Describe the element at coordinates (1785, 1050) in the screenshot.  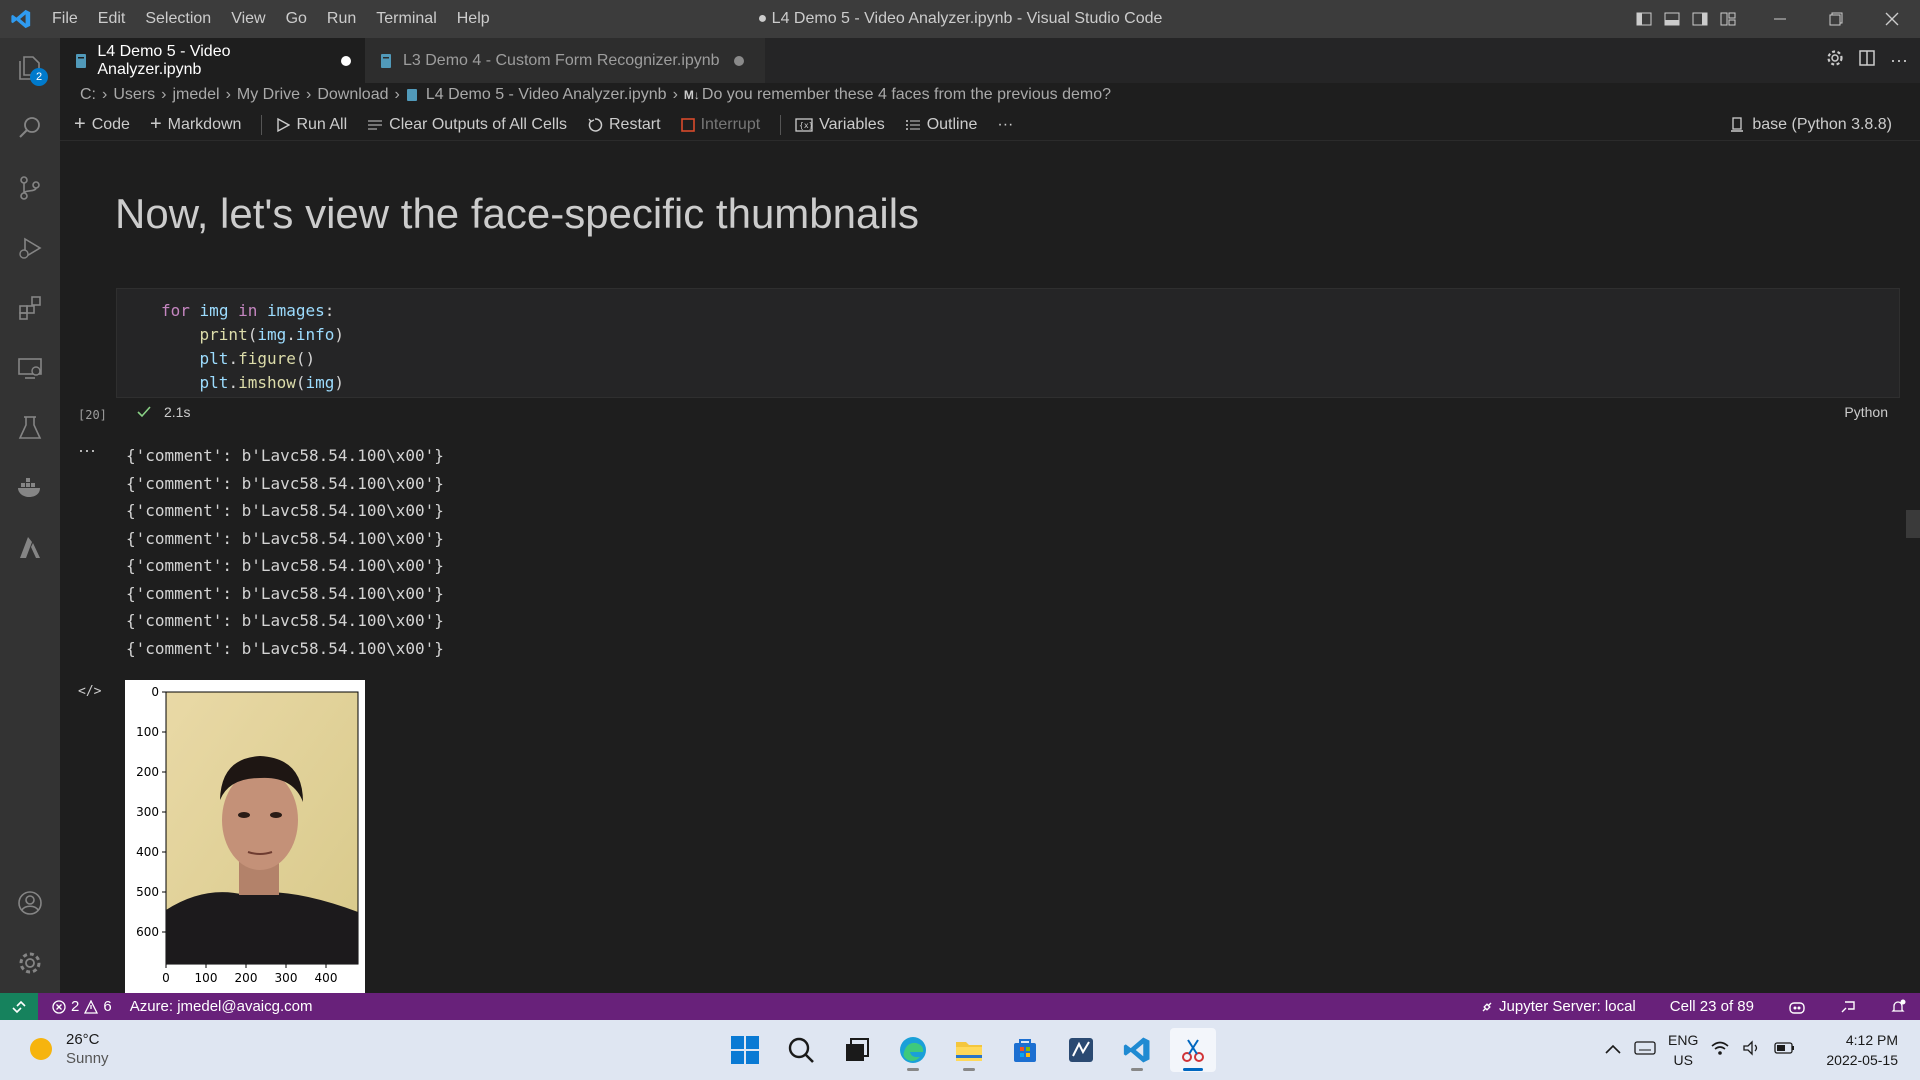
I see `battery-icon` at that location.